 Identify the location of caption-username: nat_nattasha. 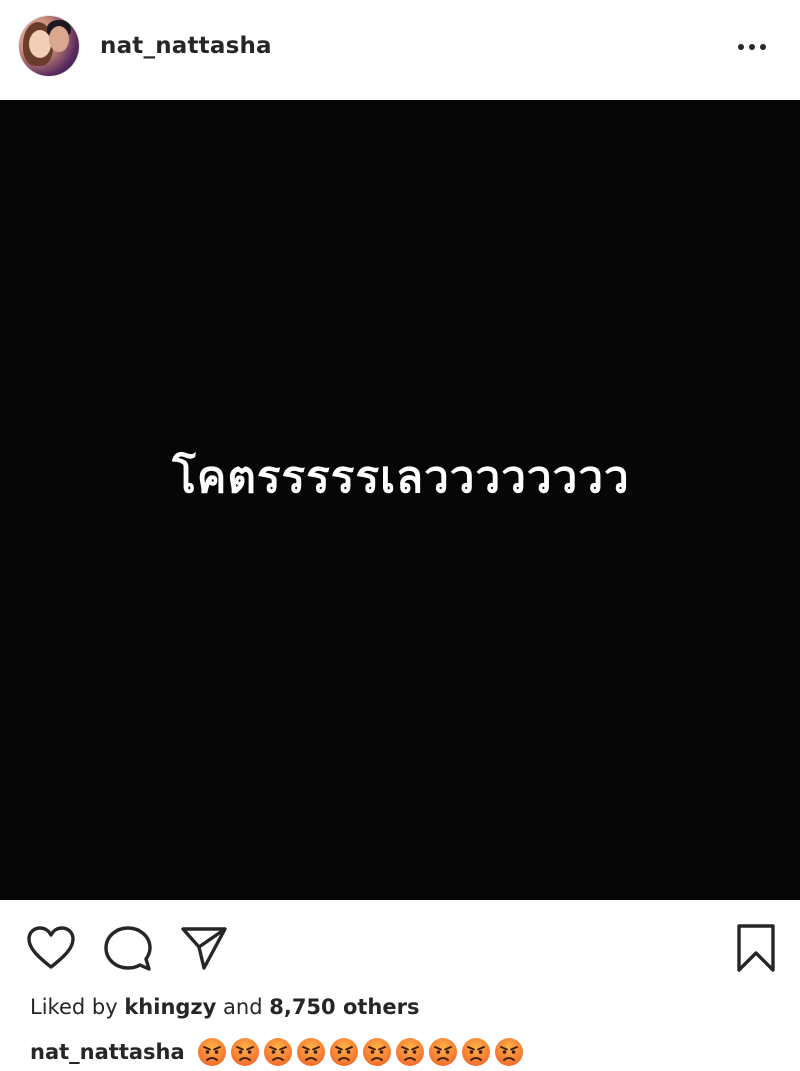
(107, 1052).